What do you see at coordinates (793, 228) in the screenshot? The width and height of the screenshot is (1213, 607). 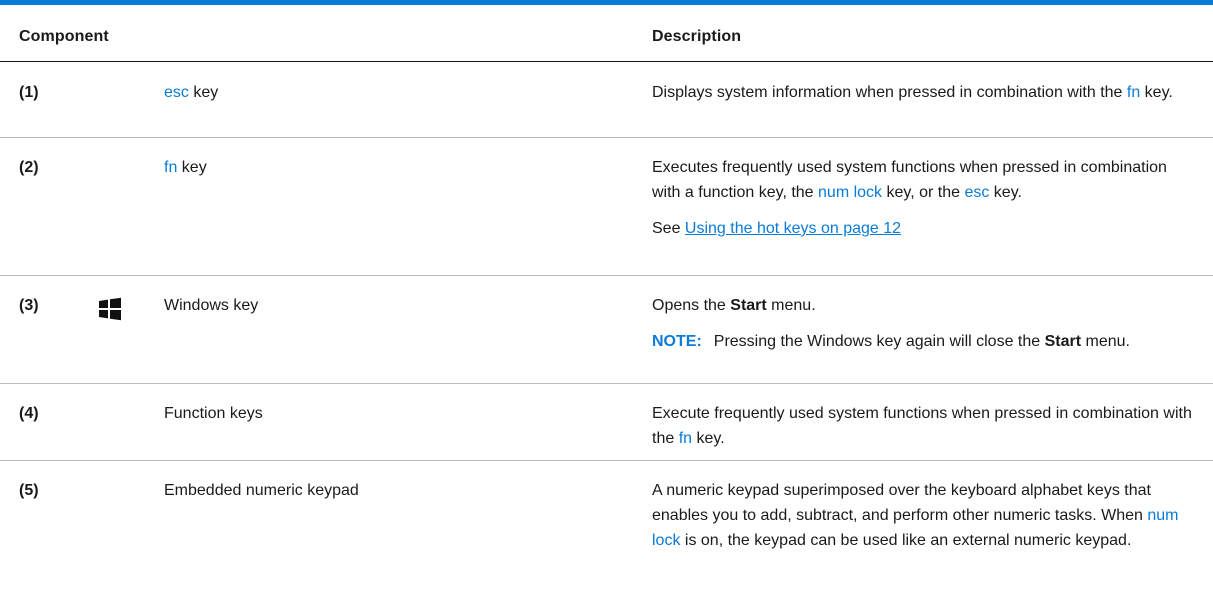 I see `hot-keys-link: Using the hot keys on page 12` at bounding box center [793, 228].